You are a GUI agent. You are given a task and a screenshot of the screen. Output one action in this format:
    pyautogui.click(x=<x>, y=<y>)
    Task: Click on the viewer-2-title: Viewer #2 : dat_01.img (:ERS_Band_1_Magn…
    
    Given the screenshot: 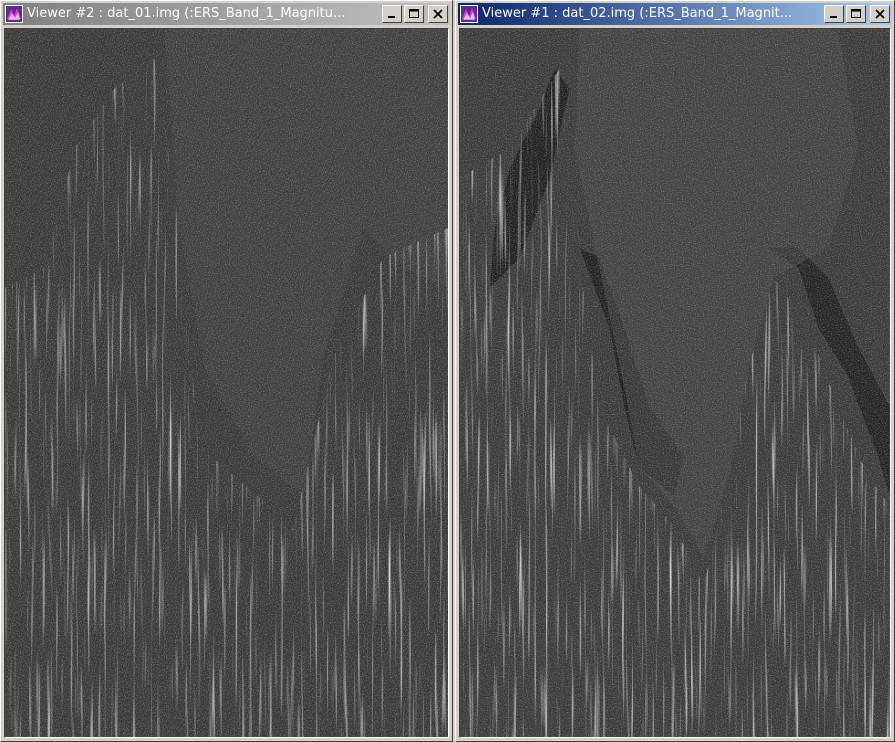 What is the action you would take?
    pyautogui.click(x=186, y=13)
    